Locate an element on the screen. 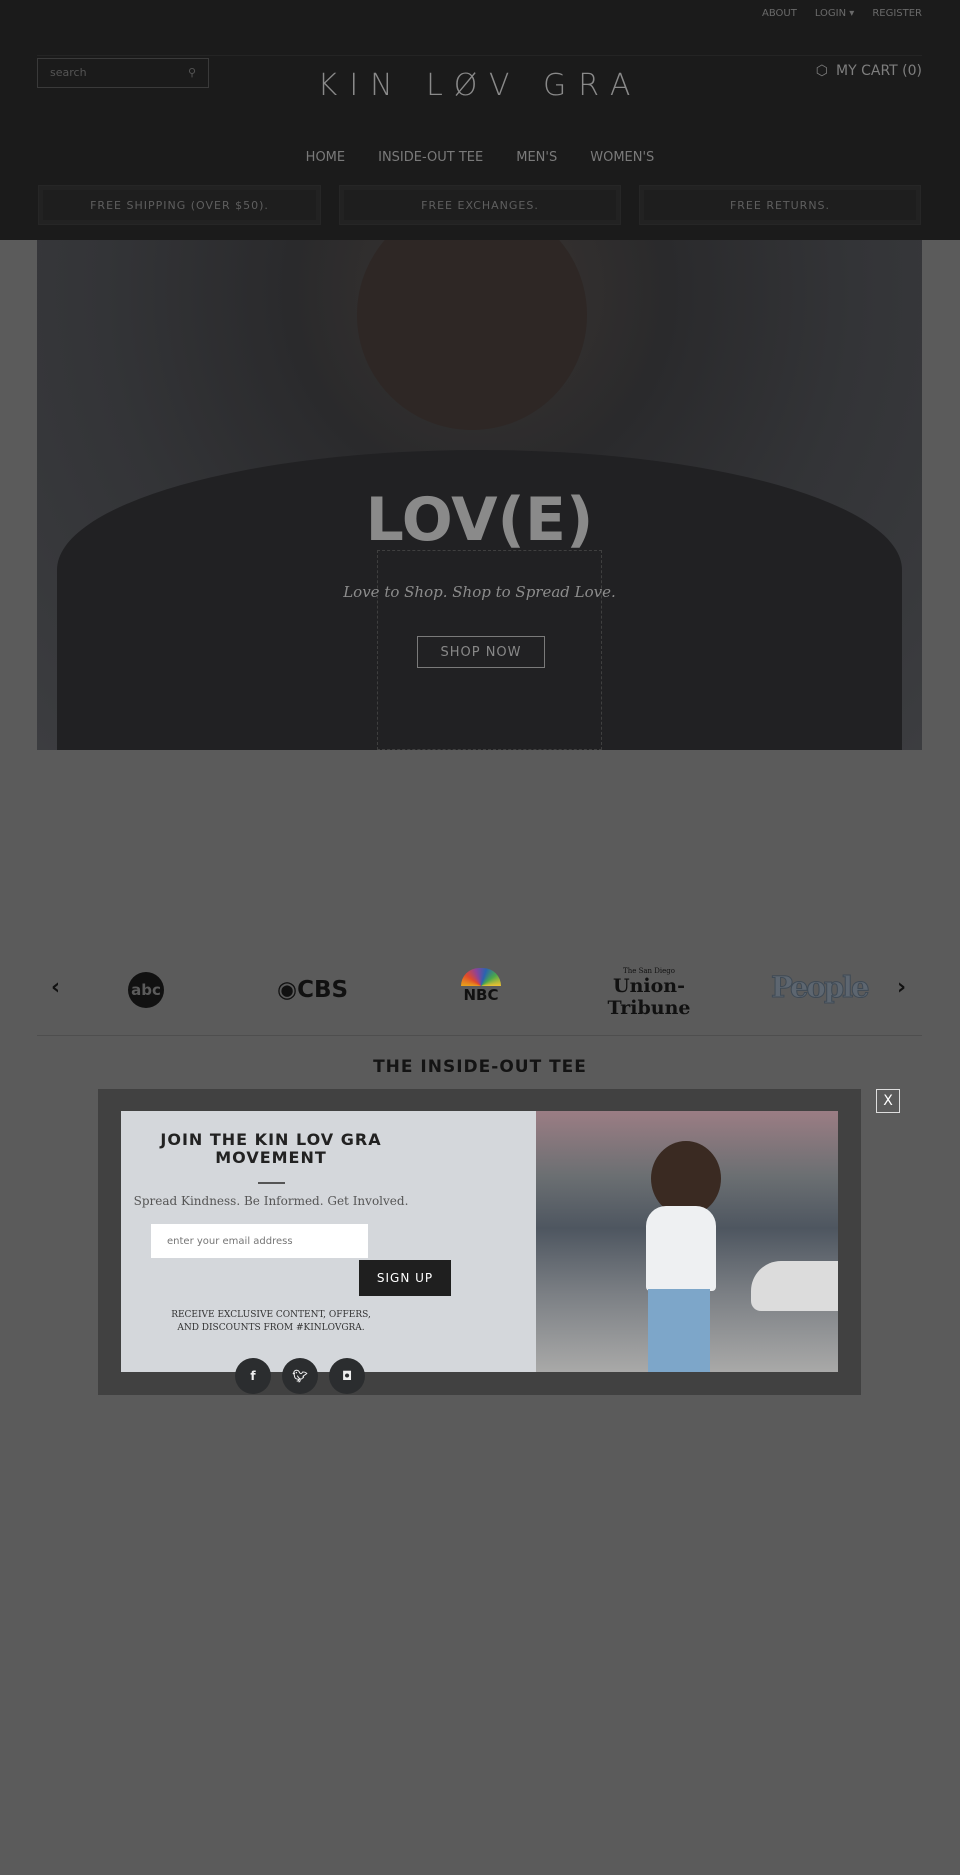  photo-shirt is located at coordinates (681, 1248).